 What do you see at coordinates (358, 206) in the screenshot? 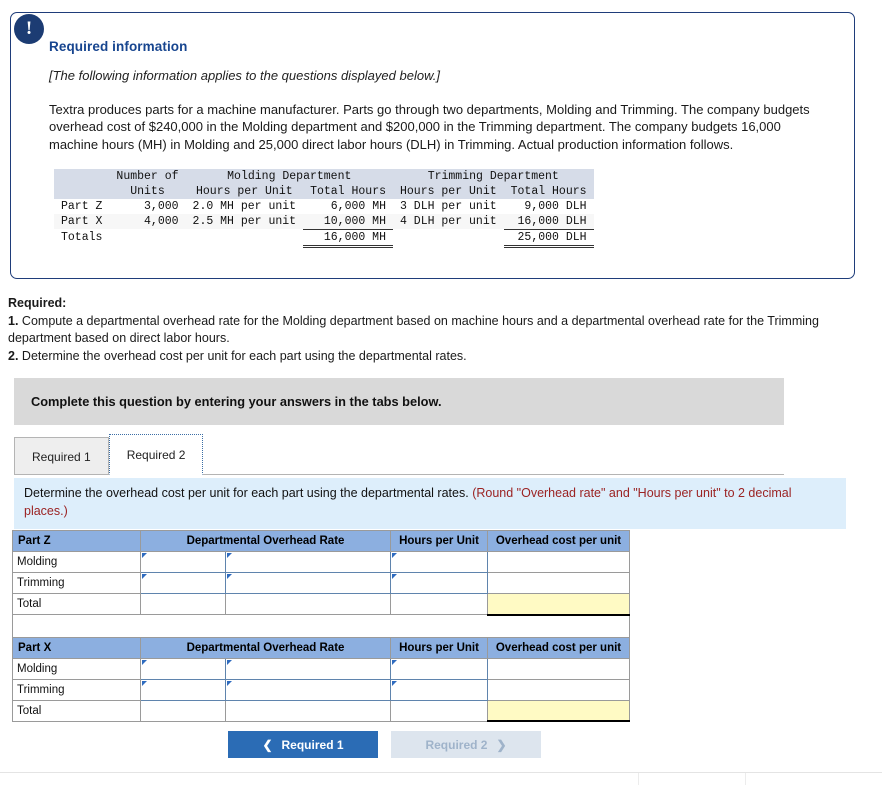
I see `row-molding-total: 6,000 MH` at bounding box center [358, 206].